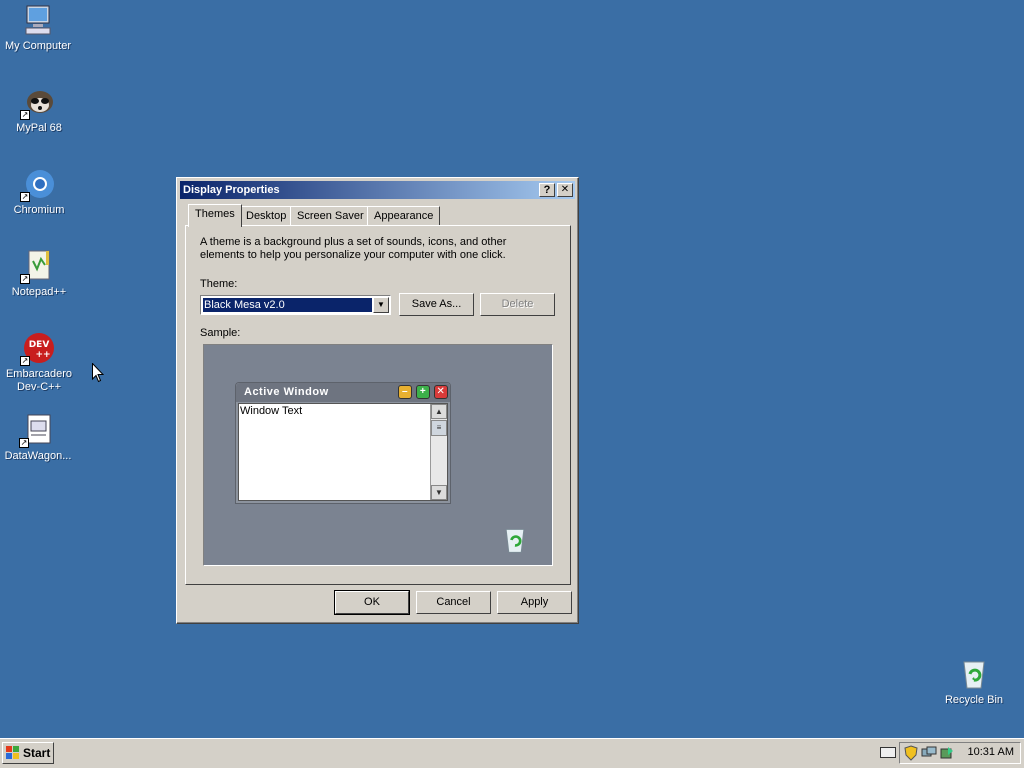  Describe the element at coordinates (98, 373) in the screenshot. I see `mouse-cursor-icon` at that location.